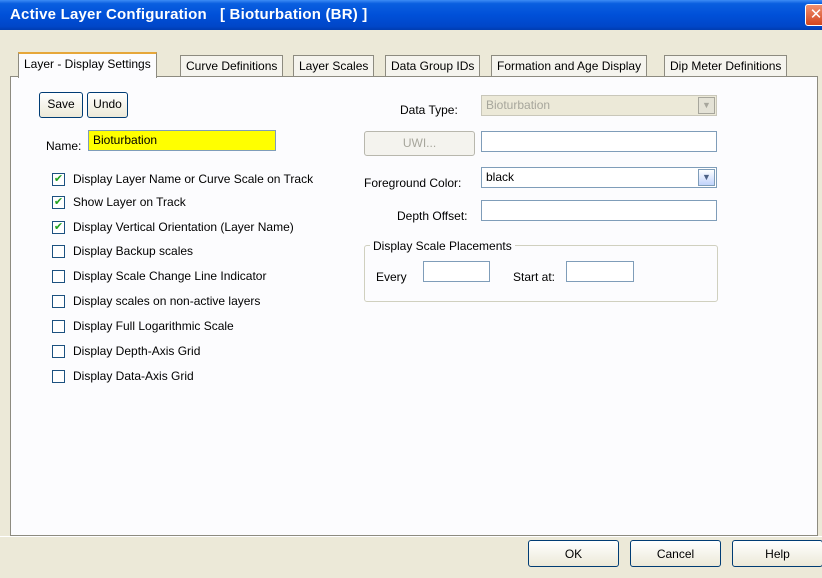 Image resolution: width=822 pixels, height=578 pixels. Describe the element at coordinates (170, 276) in the screenshot. I see `checkbox-label: Display Scale Change Line Indicator` at that location.